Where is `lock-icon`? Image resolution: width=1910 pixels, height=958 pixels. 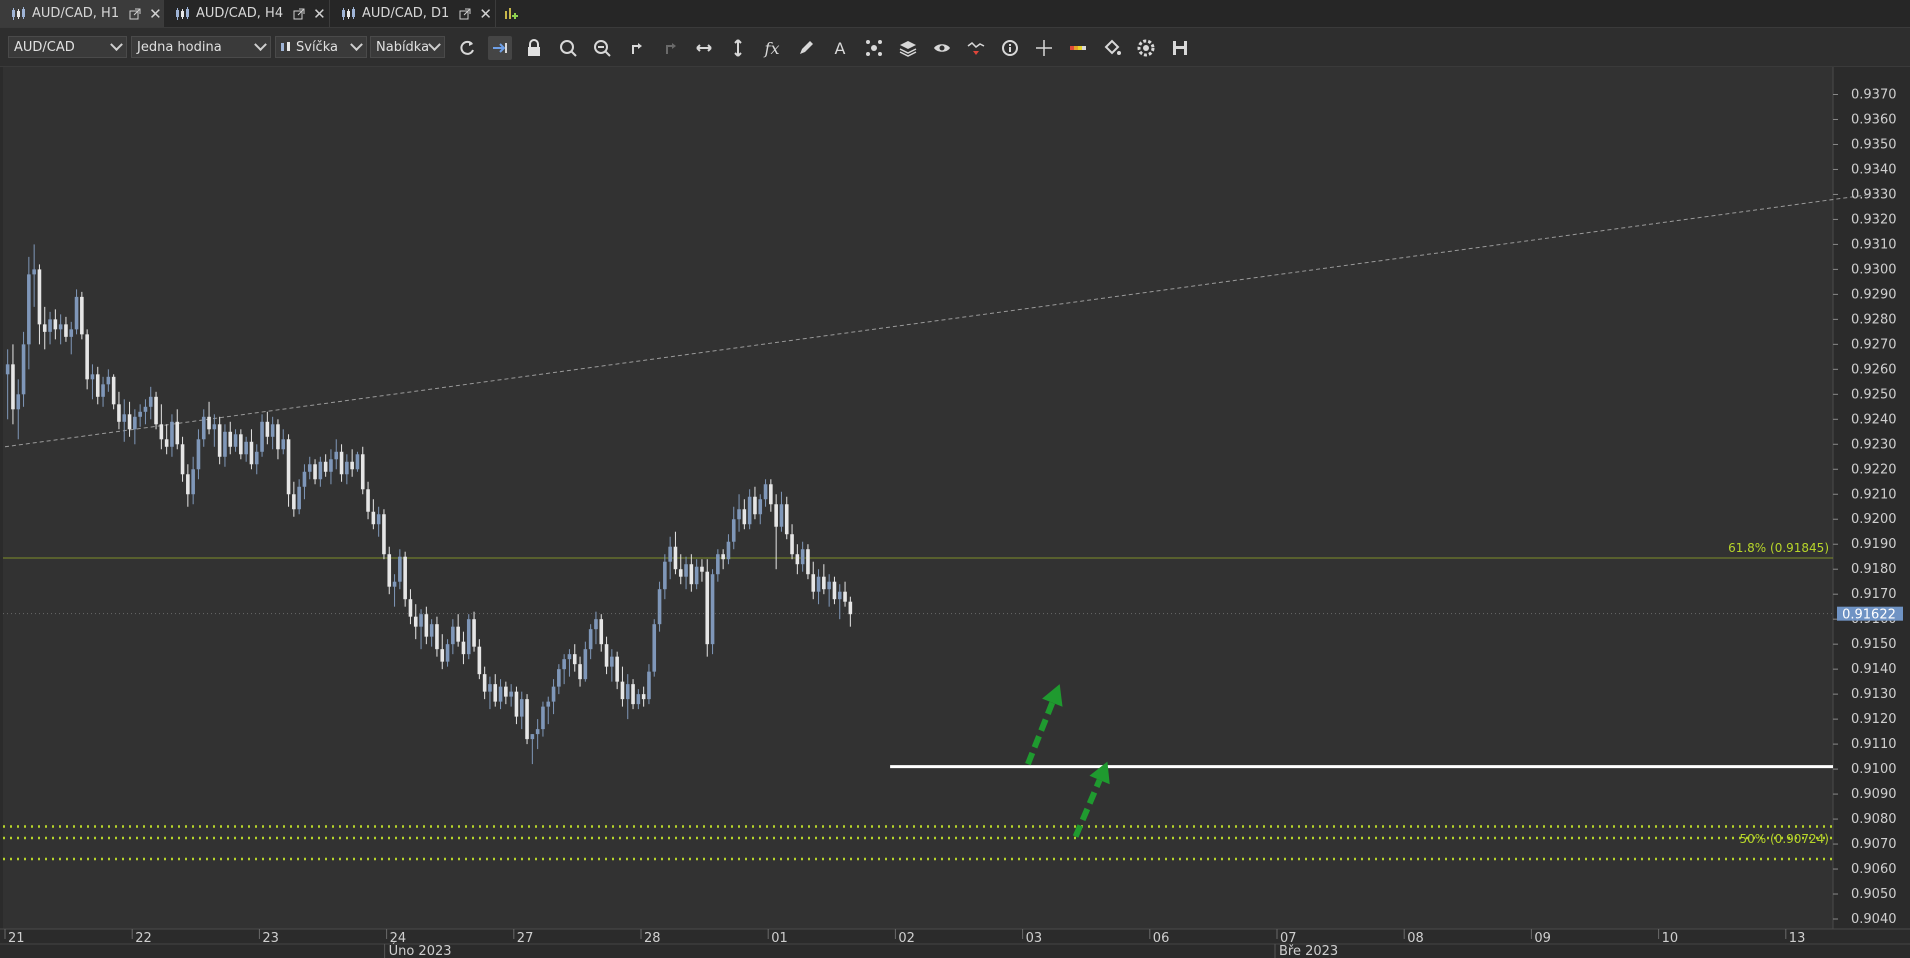 lock-icon is located at coordinates (534, 48).